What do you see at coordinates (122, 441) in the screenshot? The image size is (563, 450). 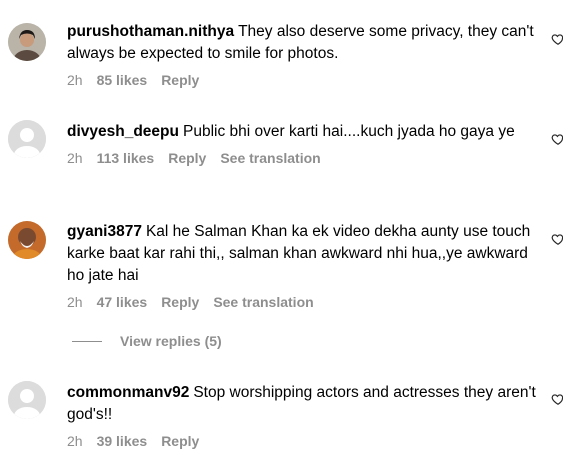 I see `likes-count: 39 likes` at bounding box center [122, 441].